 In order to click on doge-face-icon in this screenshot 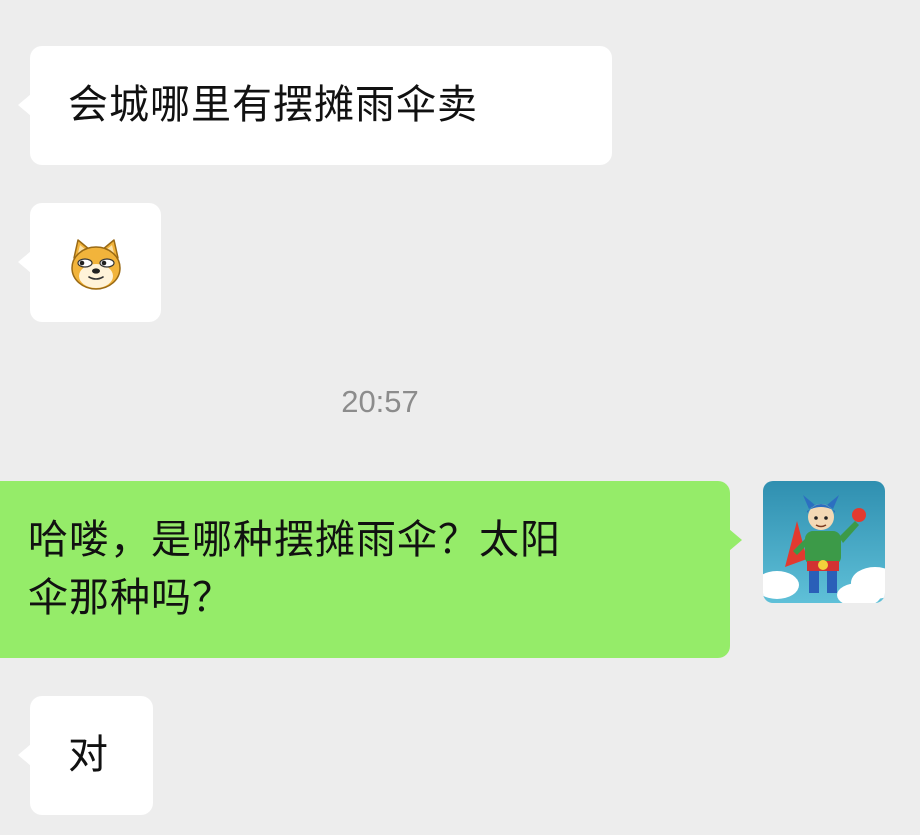, I will do `click(96, 264)`.